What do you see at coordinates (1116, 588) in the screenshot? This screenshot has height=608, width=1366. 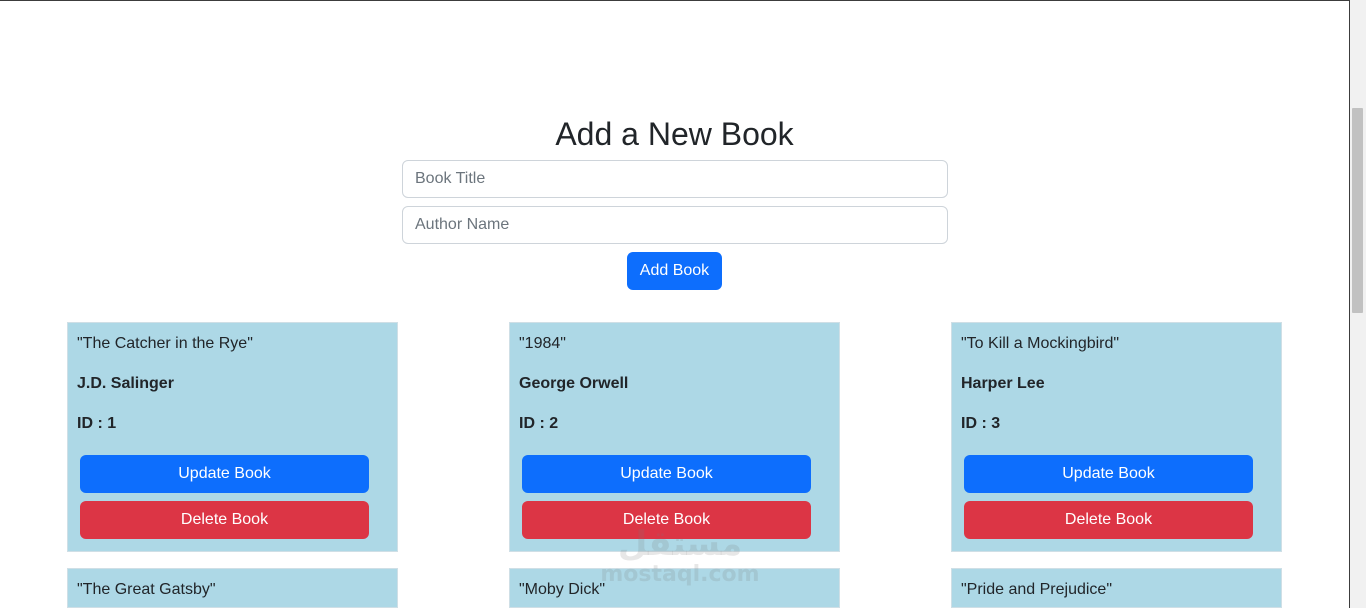 I see `book-card: "Pride and Prejudice"` at bounding box center [1116, 588].